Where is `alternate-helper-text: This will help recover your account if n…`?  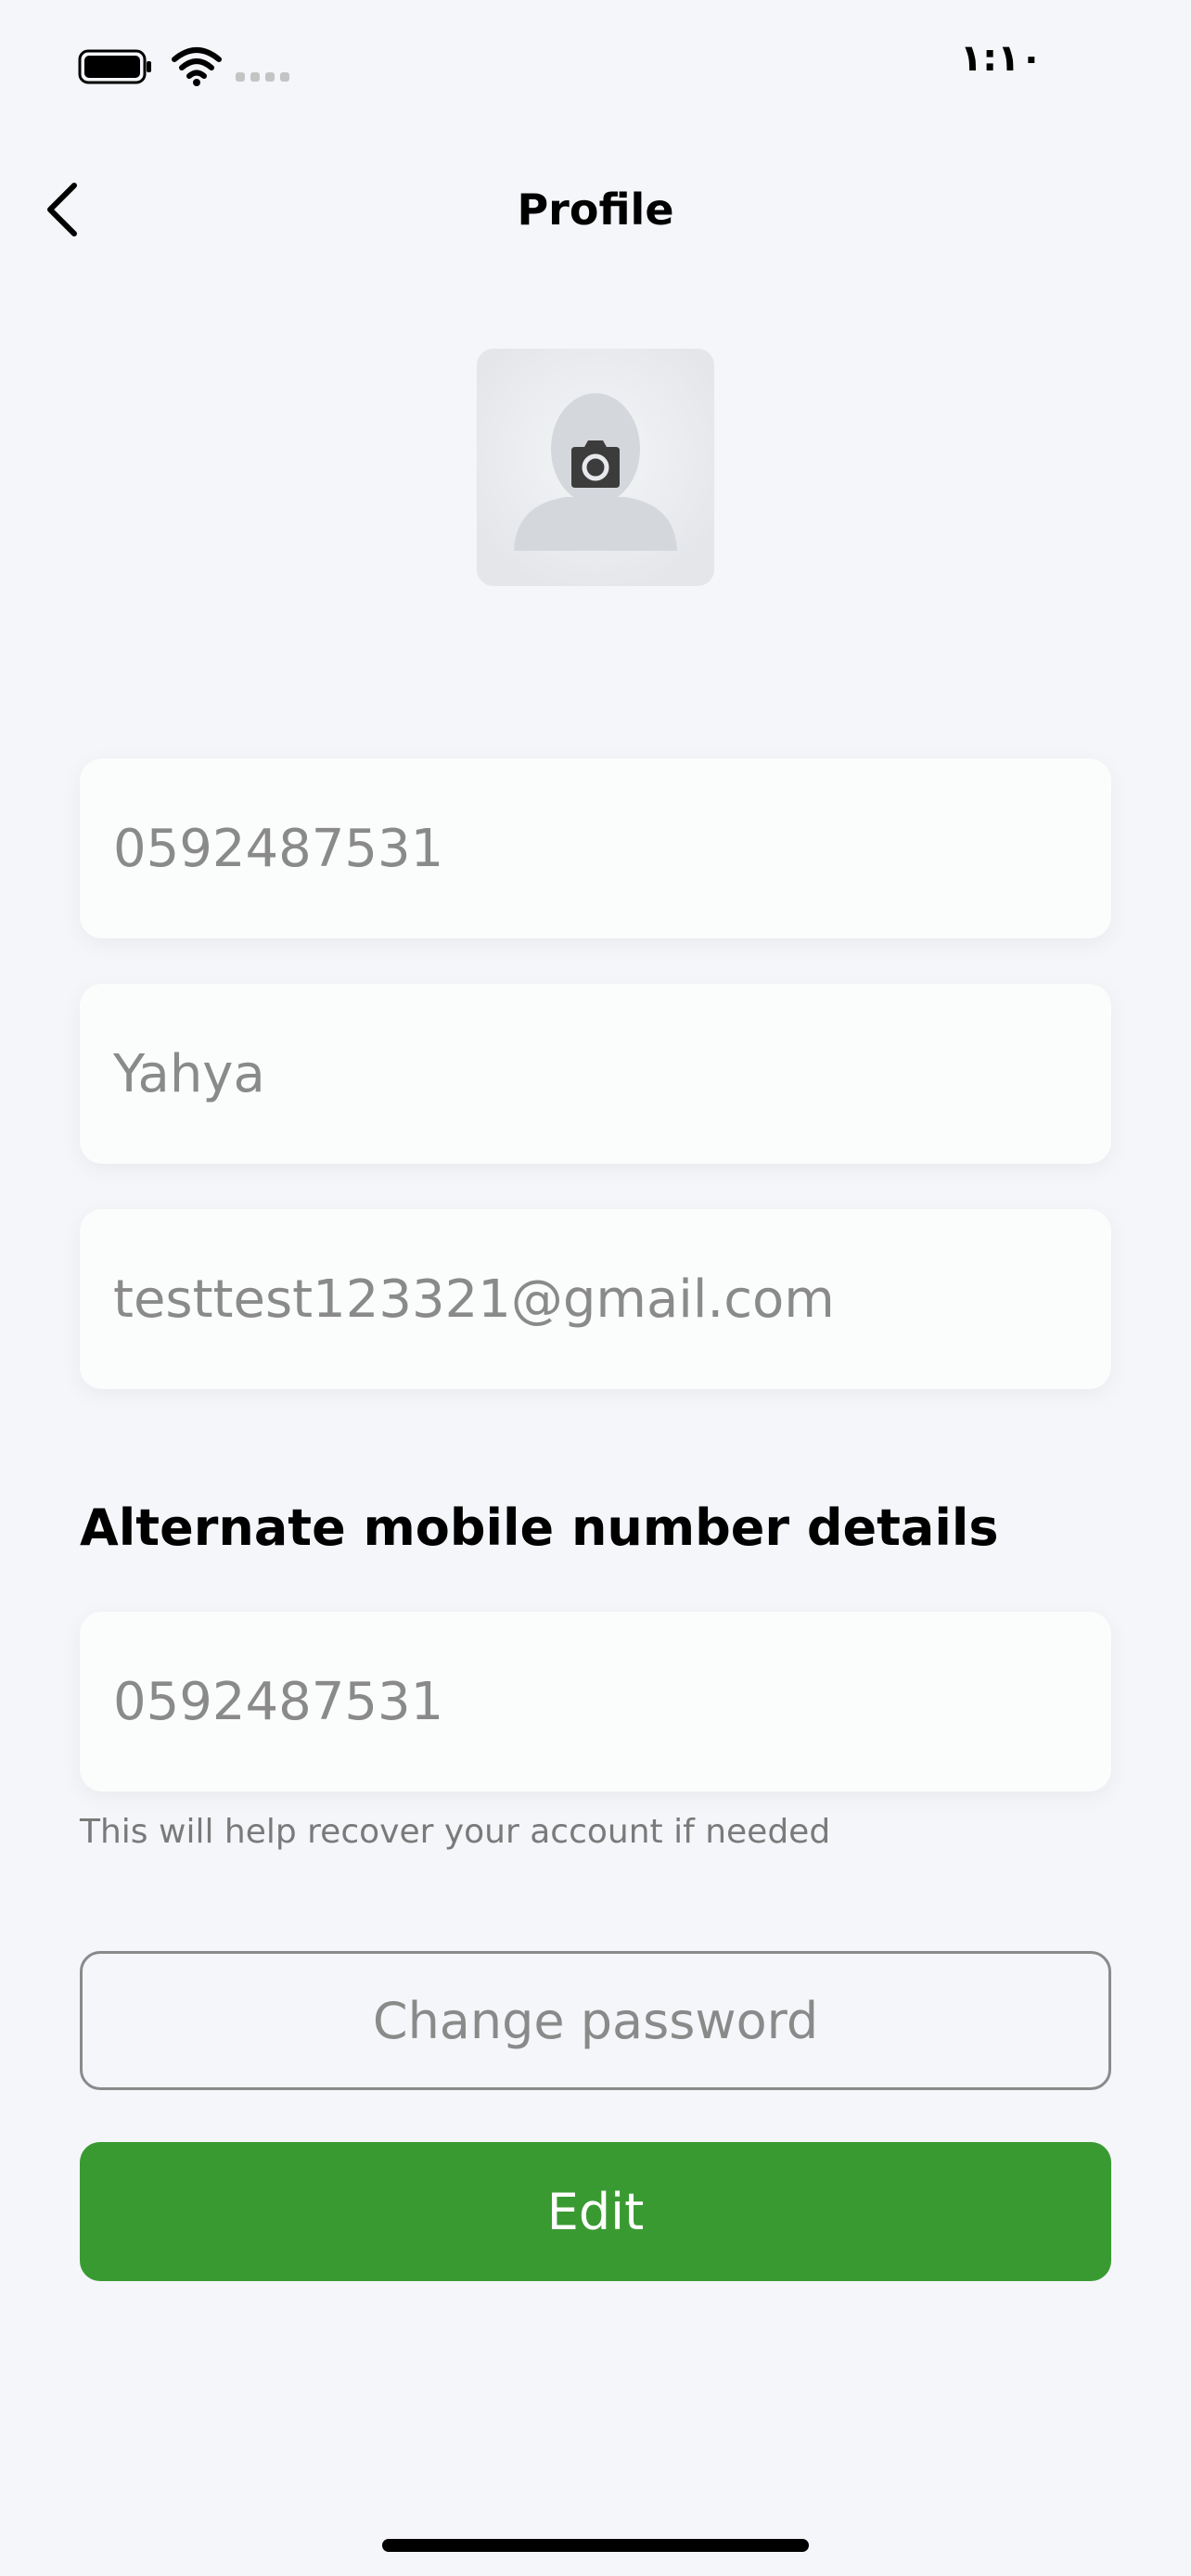 alternate-helper-text: This will help recover your account if n… is located at coordinates (455, 1832).